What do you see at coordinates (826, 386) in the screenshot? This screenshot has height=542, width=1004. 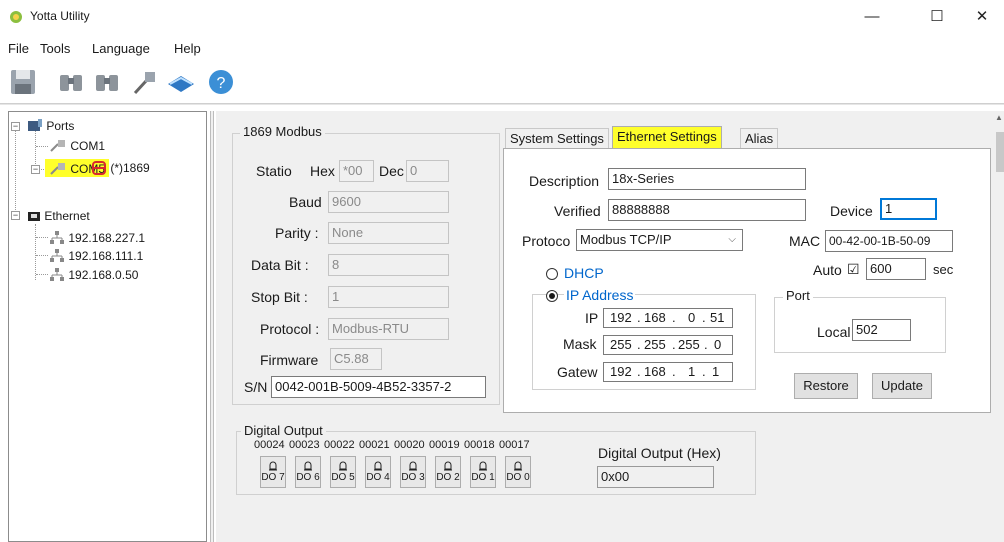 I see `restore-button: Restore` at bounding box center [826, 386].